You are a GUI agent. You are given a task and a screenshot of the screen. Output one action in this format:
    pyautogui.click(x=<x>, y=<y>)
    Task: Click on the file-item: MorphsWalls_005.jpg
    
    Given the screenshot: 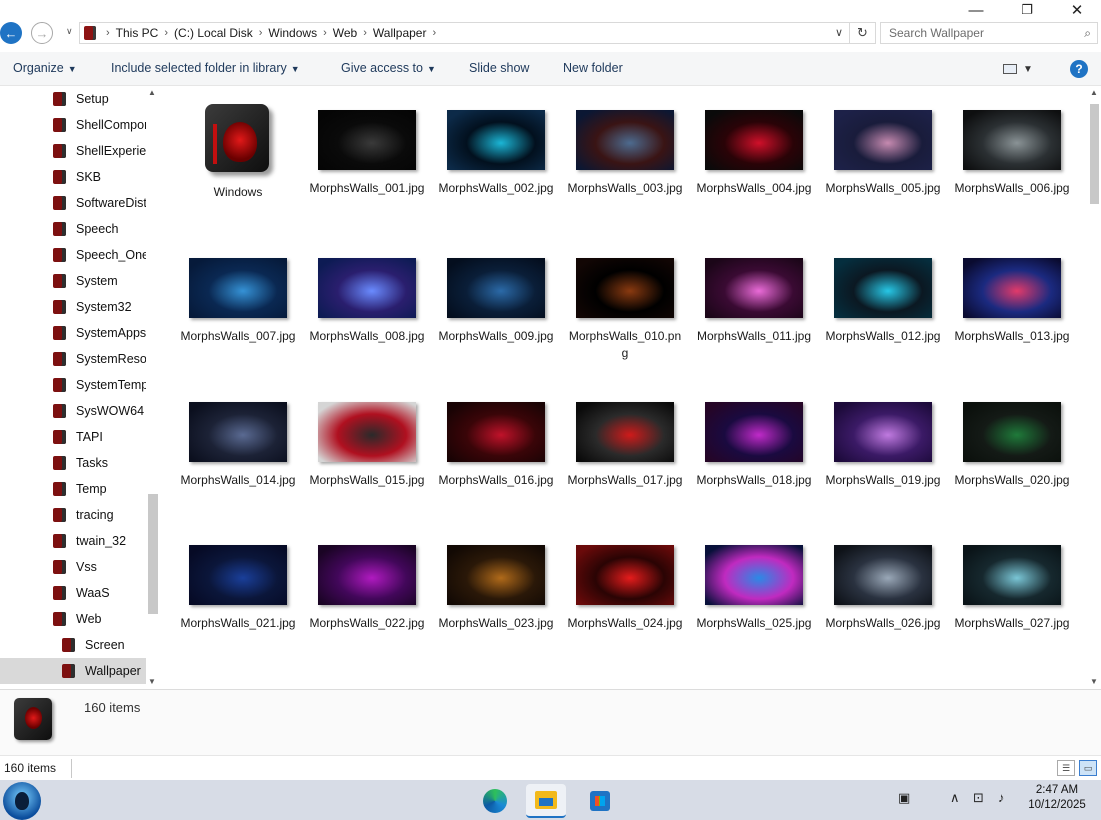 What is the action you would take?
    pyautogui.click(x=883, y=147)
    